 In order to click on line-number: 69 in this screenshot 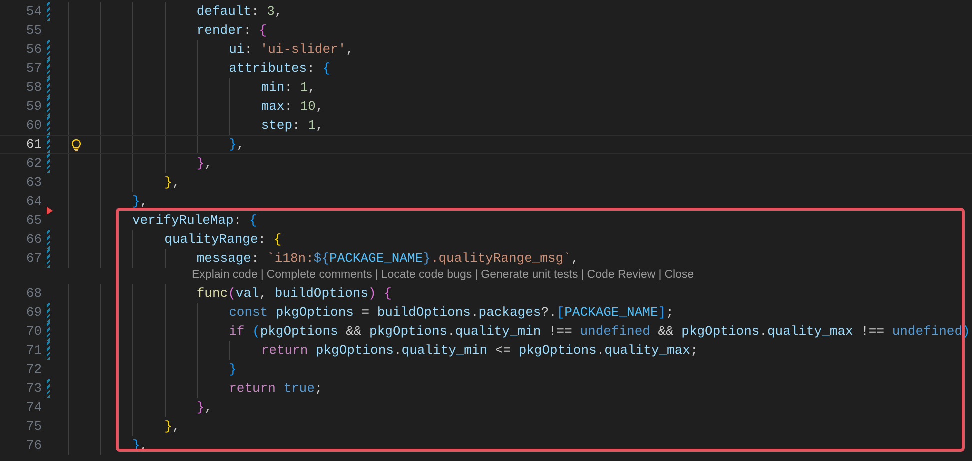, I will do `click(33, 313)`.